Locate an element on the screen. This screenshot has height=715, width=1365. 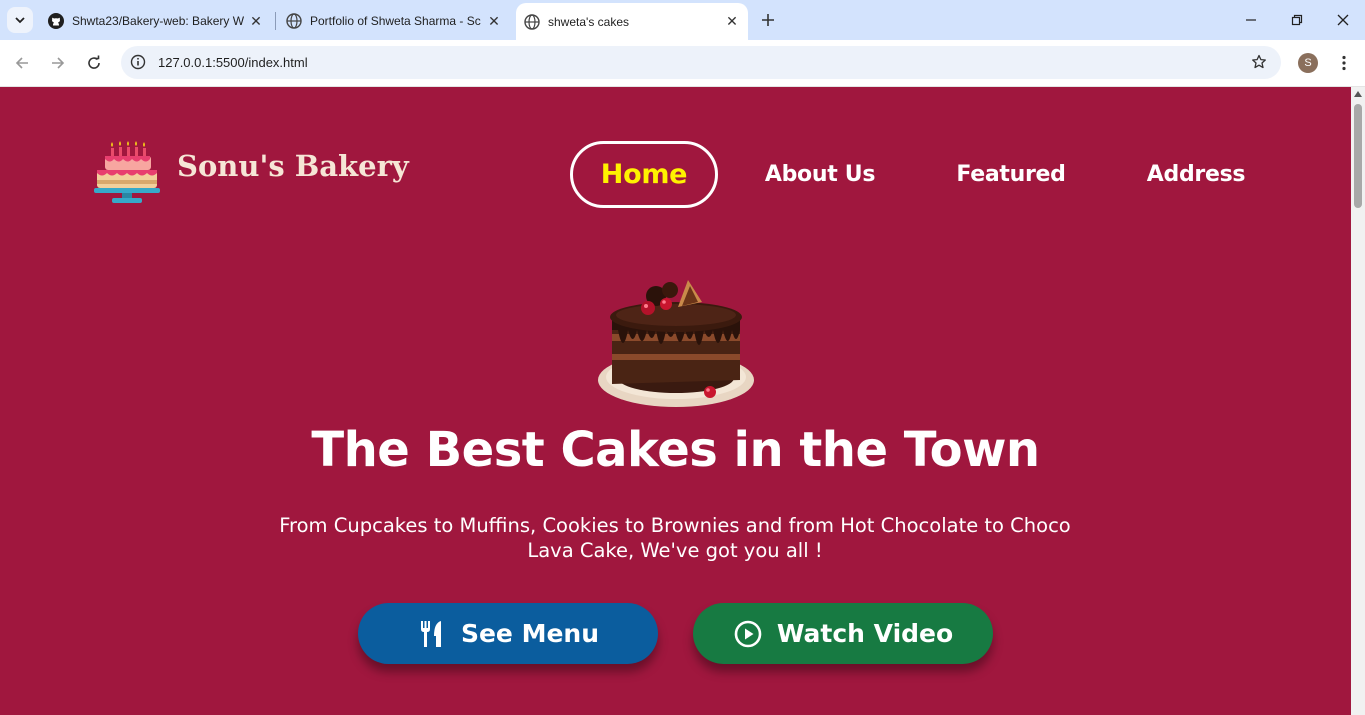
site-info-icon is located at coordinates (138, 62).